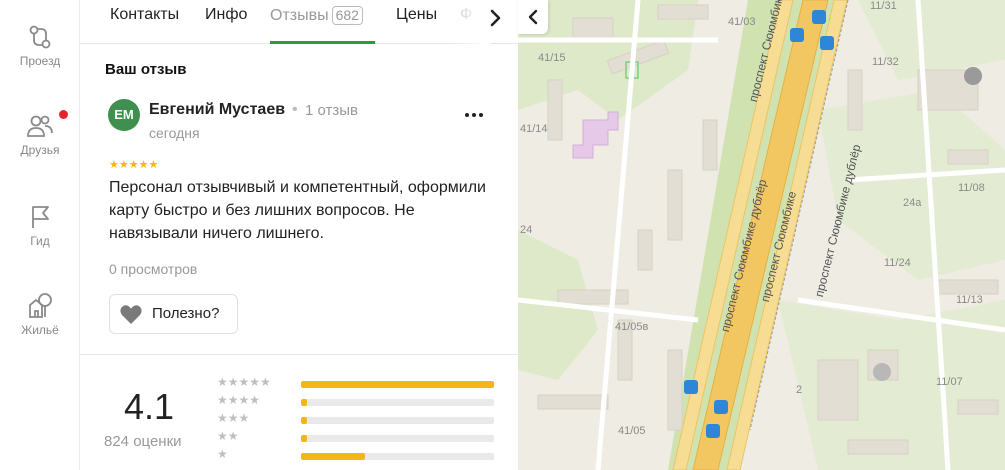 The width and height of the screenshot is (1005, 470). I want to click on rating-bar-4: ★★★★, so click(357, 400).